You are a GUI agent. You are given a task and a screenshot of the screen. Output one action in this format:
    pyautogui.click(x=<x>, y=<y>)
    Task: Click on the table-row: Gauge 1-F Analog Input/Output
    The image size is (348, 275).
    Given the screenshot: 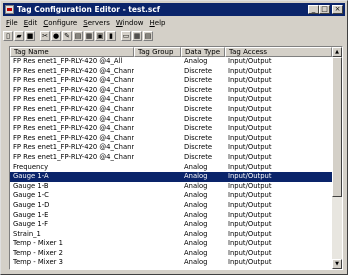 What is the action you would take?
    pyautogui.click(x=171, y=225)
    